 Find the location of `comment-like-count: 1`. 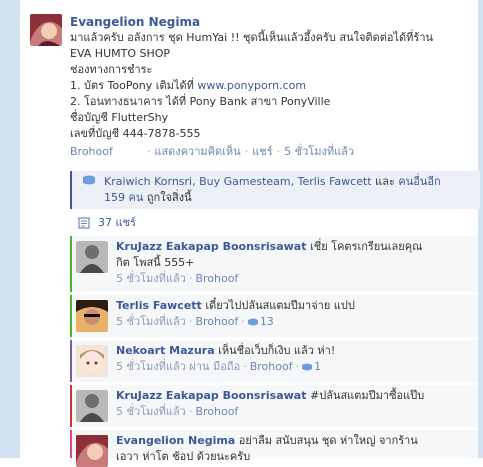

comment-like-count: 1 is located at coordinates (317, 366).